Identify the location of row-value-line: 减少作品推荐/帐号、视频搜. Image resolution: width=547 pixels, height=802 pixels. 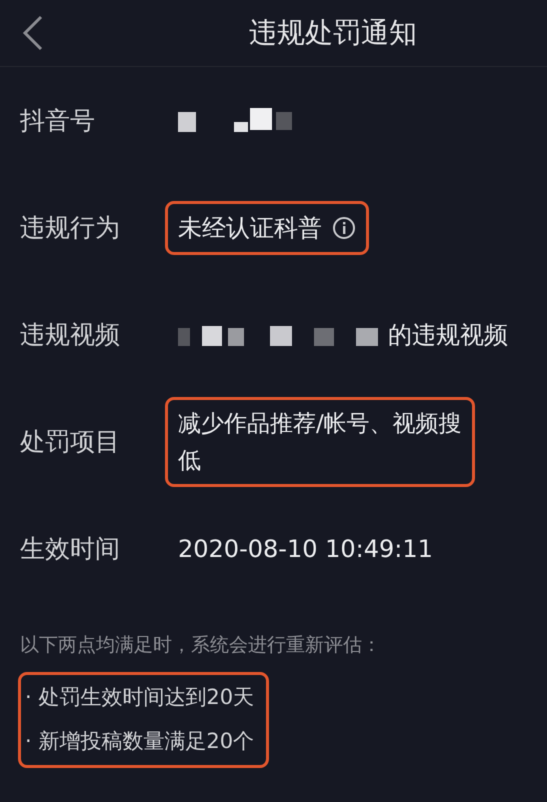
(320, 424).